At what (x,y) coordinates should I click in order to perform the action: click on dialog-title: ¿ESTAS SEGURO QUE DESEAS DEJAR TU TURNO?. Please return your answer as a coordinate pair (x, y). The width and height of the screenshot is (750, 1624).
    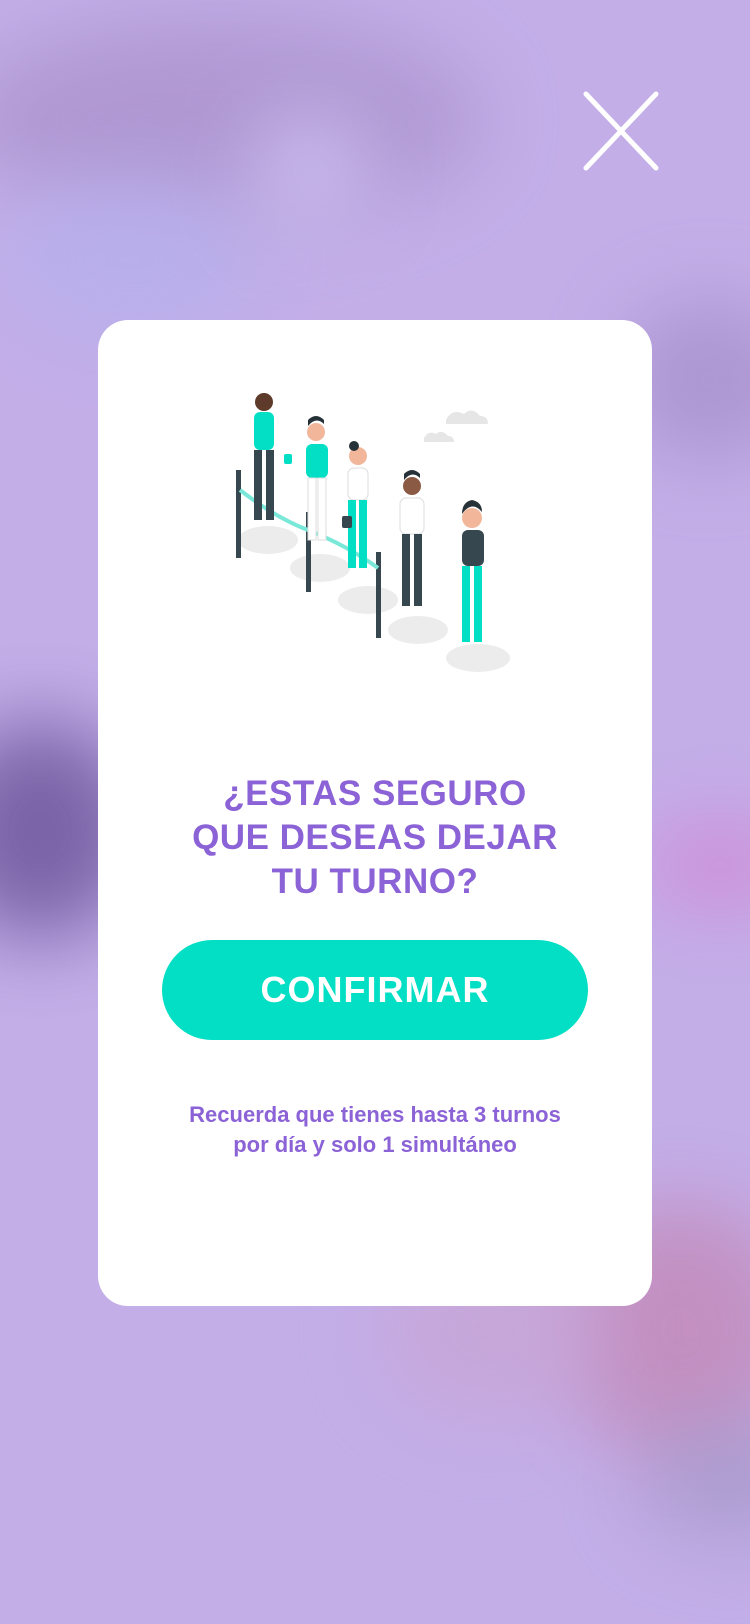
    Looking at the image, I should click on (375, 838).